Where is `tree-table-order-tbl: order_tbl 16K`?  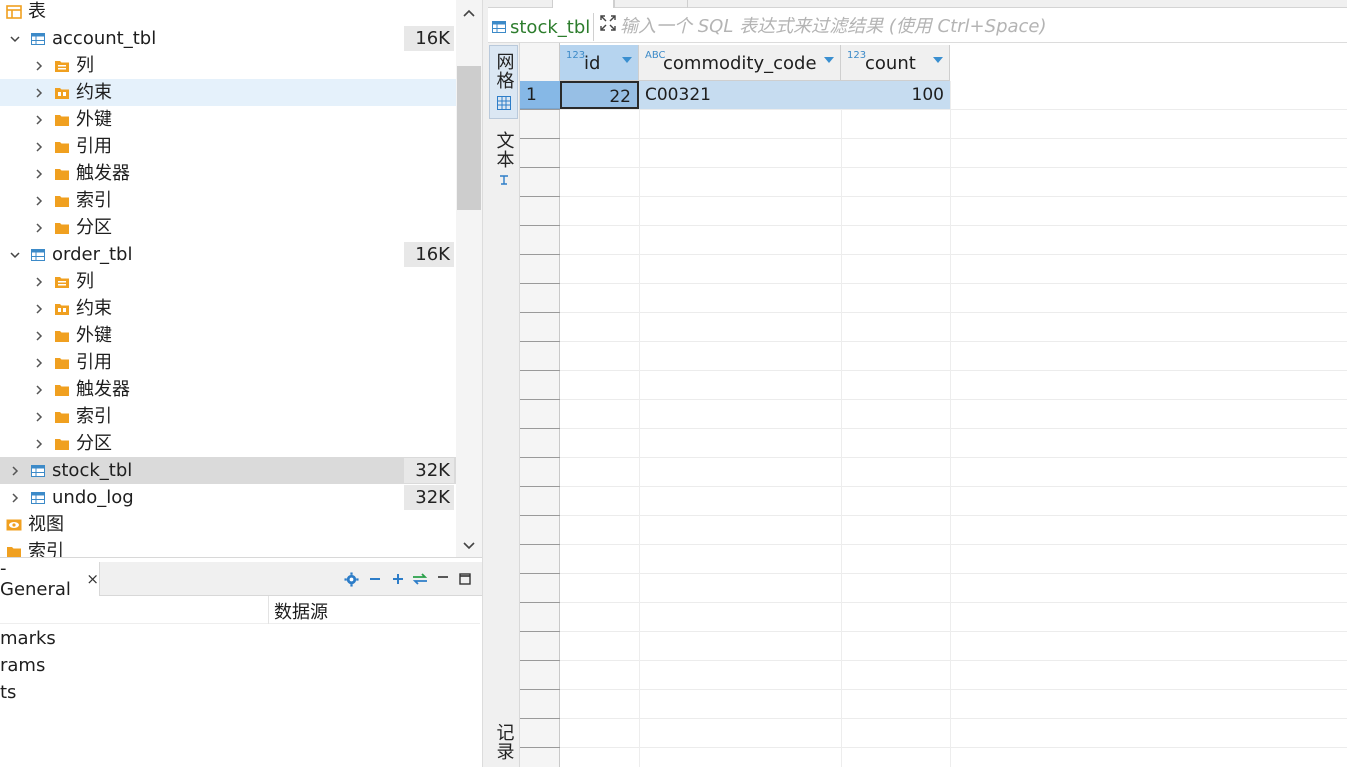
tree-table-order-tbl: order_tbl 16K is located at coordinates (228, 254).